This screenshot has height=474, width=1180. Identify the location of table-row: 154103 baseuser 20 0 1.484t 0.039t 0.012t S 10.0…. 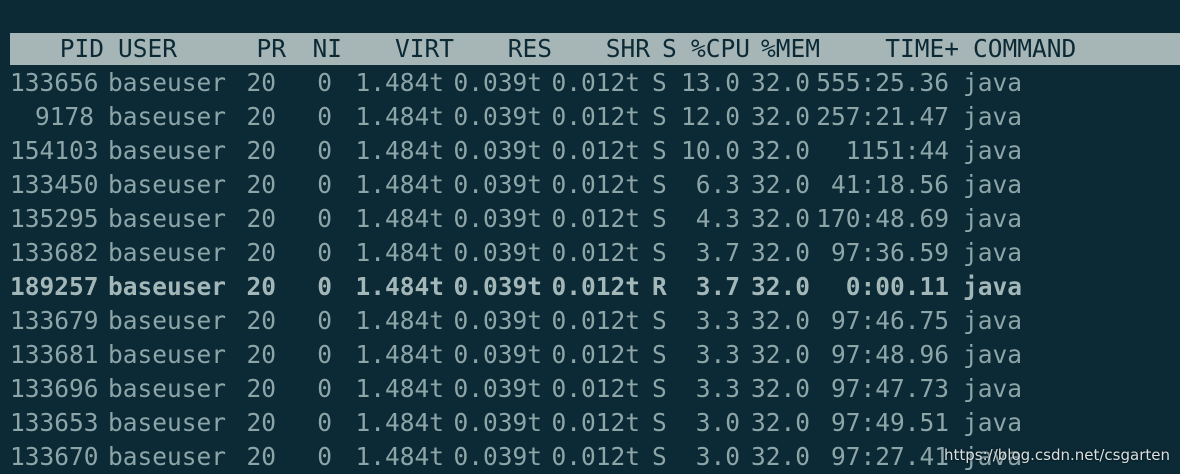
(590, 151).